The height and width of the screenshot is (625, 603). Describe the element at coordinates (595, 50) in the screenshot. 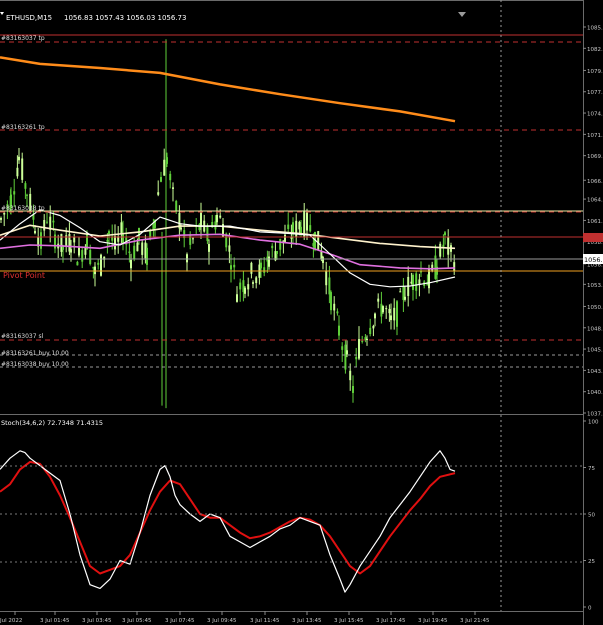

I see `price-tick-label: 1082.4` at that location.